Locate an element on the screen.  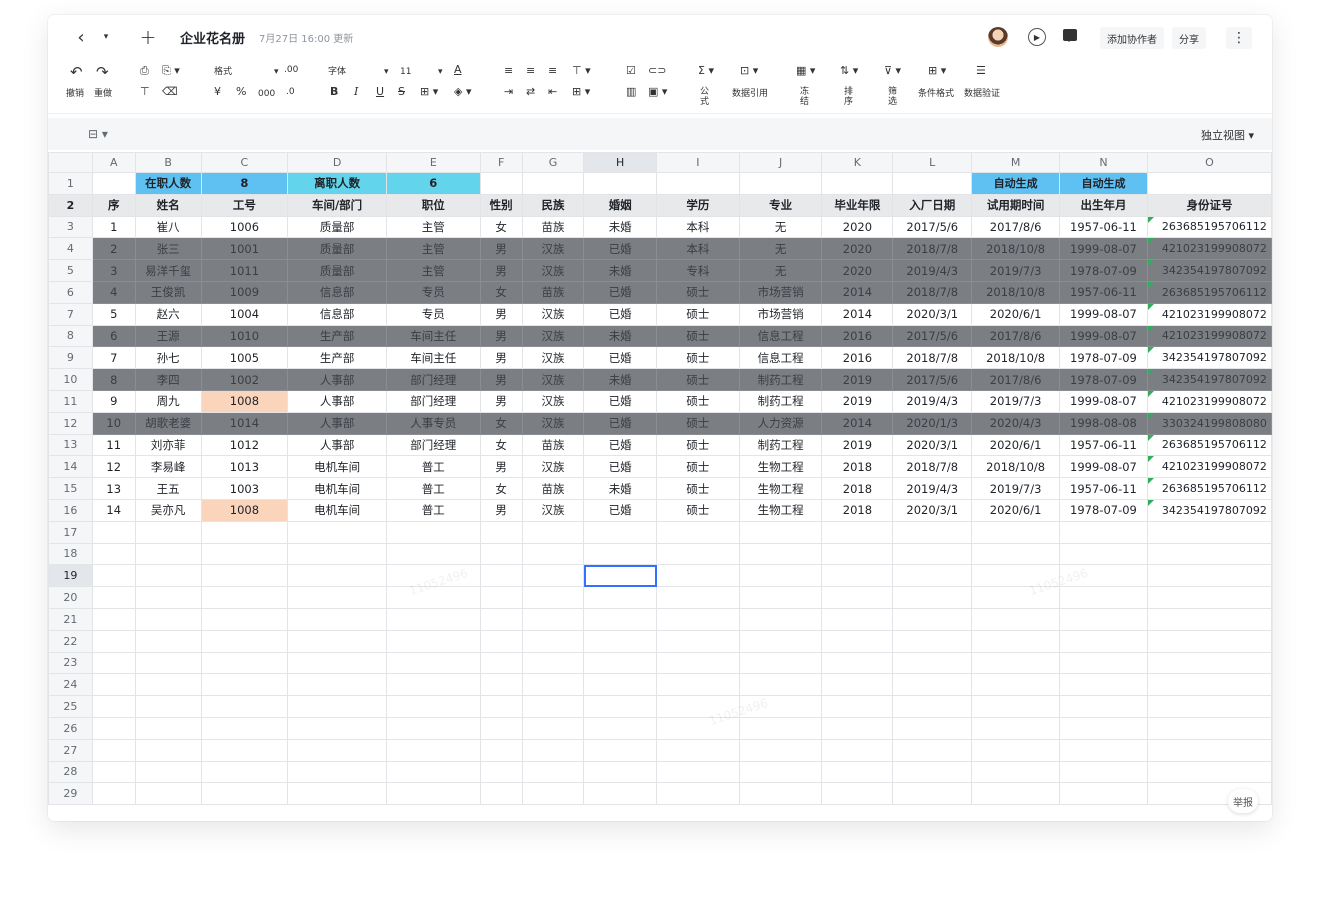
indent-icon: ⇥ is located at coordinates (508, 92).